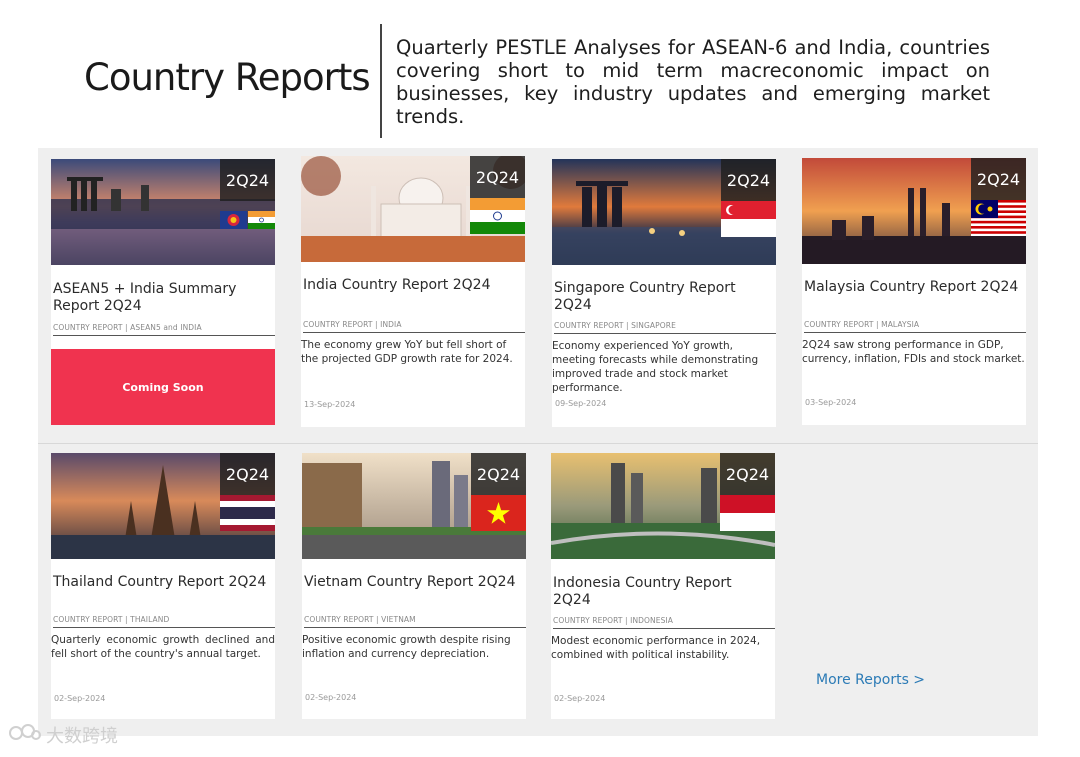 The height and width of the screenshot is (757, 1080). Describe the element at coordinates (663, 592) in the screenshot. I see `card-title: Indonesia Country Report 2Q24` at that location.